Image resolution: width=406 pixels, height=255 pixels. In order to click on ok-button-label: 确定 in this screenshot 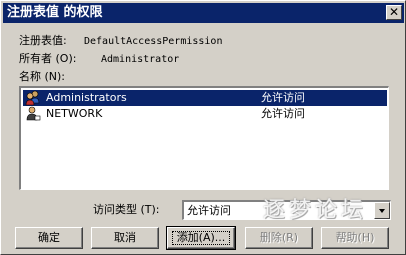, I will do `click(49, 237)`.